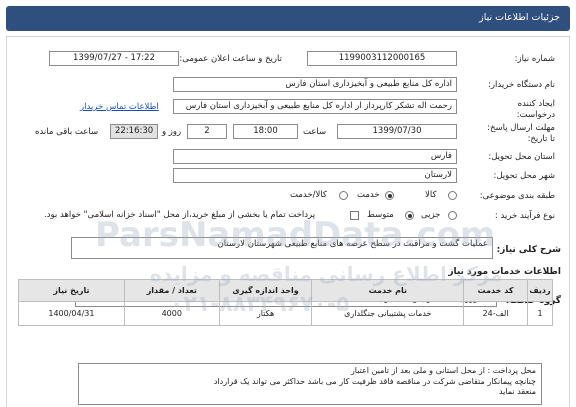  Describe the element at coordinates (388, 313) in the screenshot. I see `cell-service-name: خدمات پشتیبانی جنگلداری` at that location.